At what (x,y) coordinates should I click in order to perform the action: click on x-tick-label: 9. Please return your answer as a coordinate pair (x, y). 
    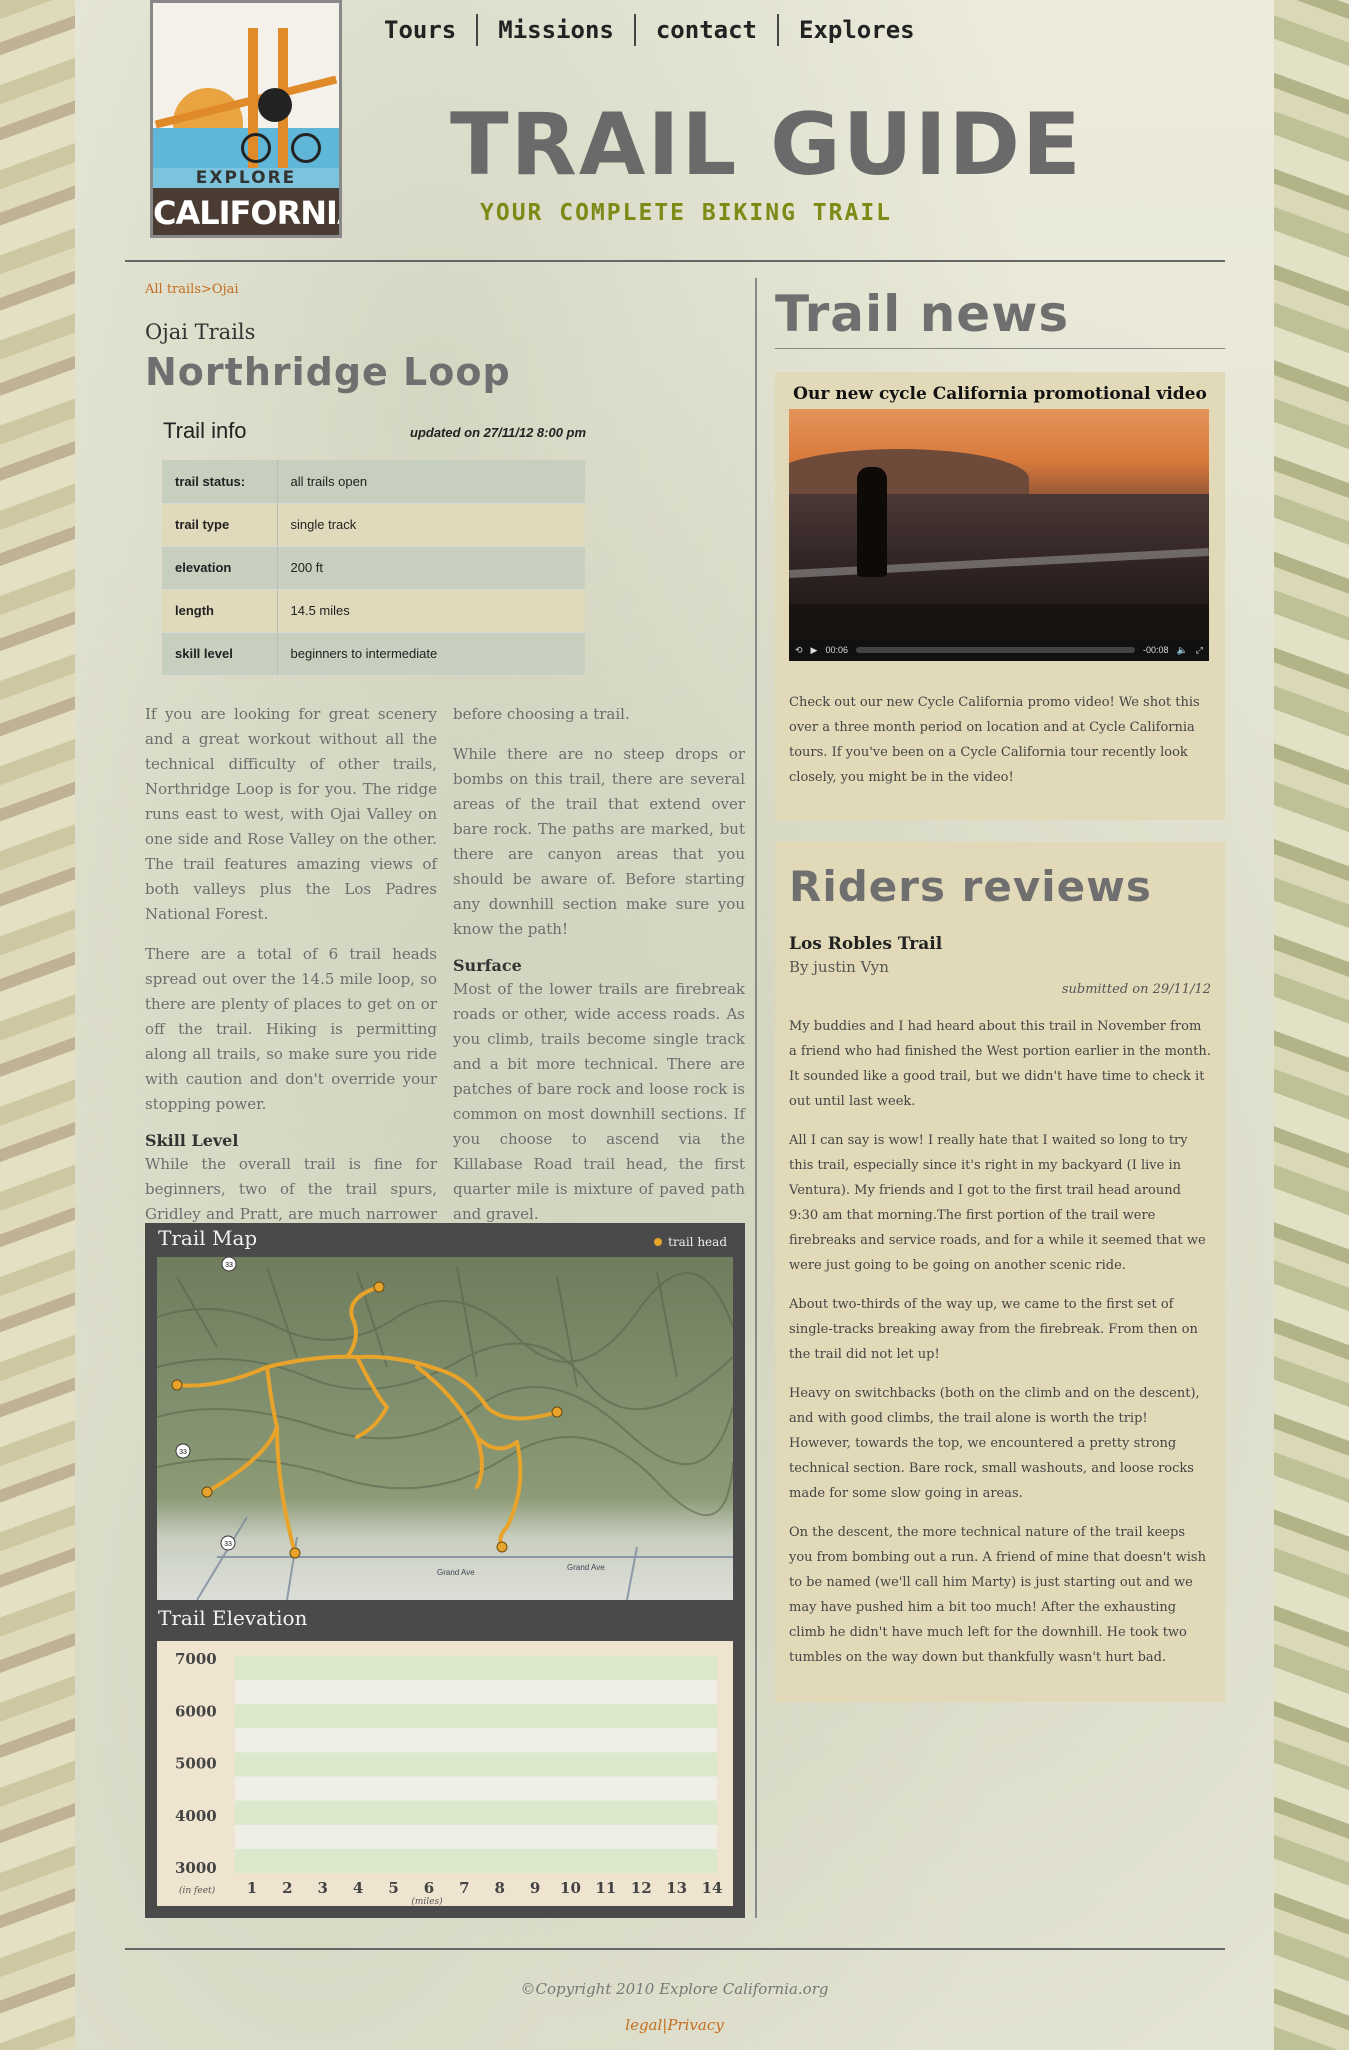
    Looking at the image, I should click on (535, 1888).